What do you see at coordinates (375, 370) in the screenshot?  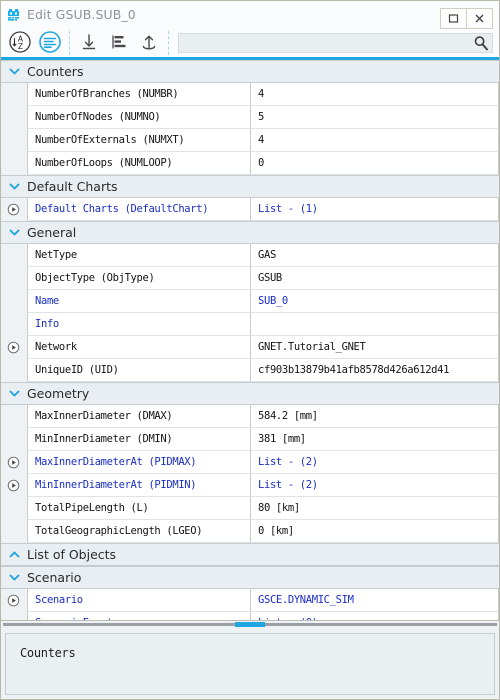 I see `property-value-cell: cf903b13879b41afb8578d426a612d41` at bounding box center [375, 370].